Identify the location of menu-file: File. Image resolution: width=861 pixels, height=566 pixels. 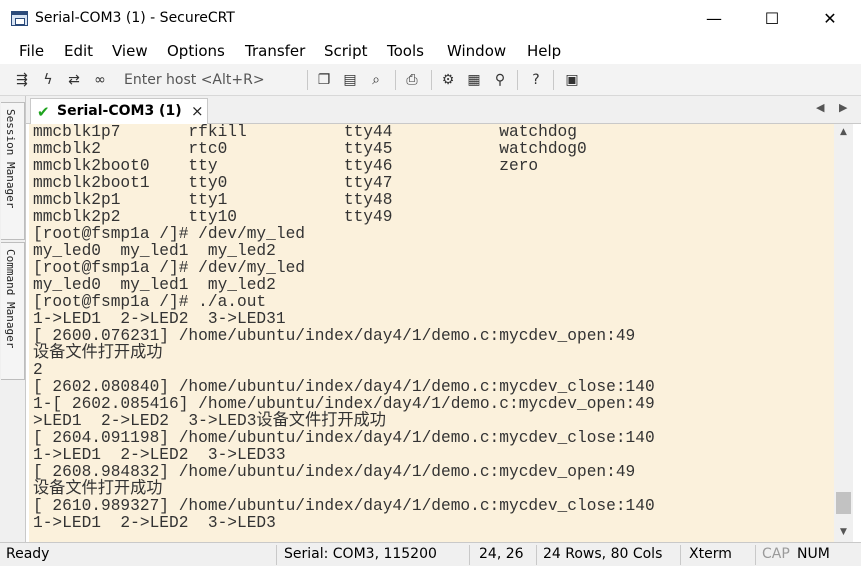
(31, 51).